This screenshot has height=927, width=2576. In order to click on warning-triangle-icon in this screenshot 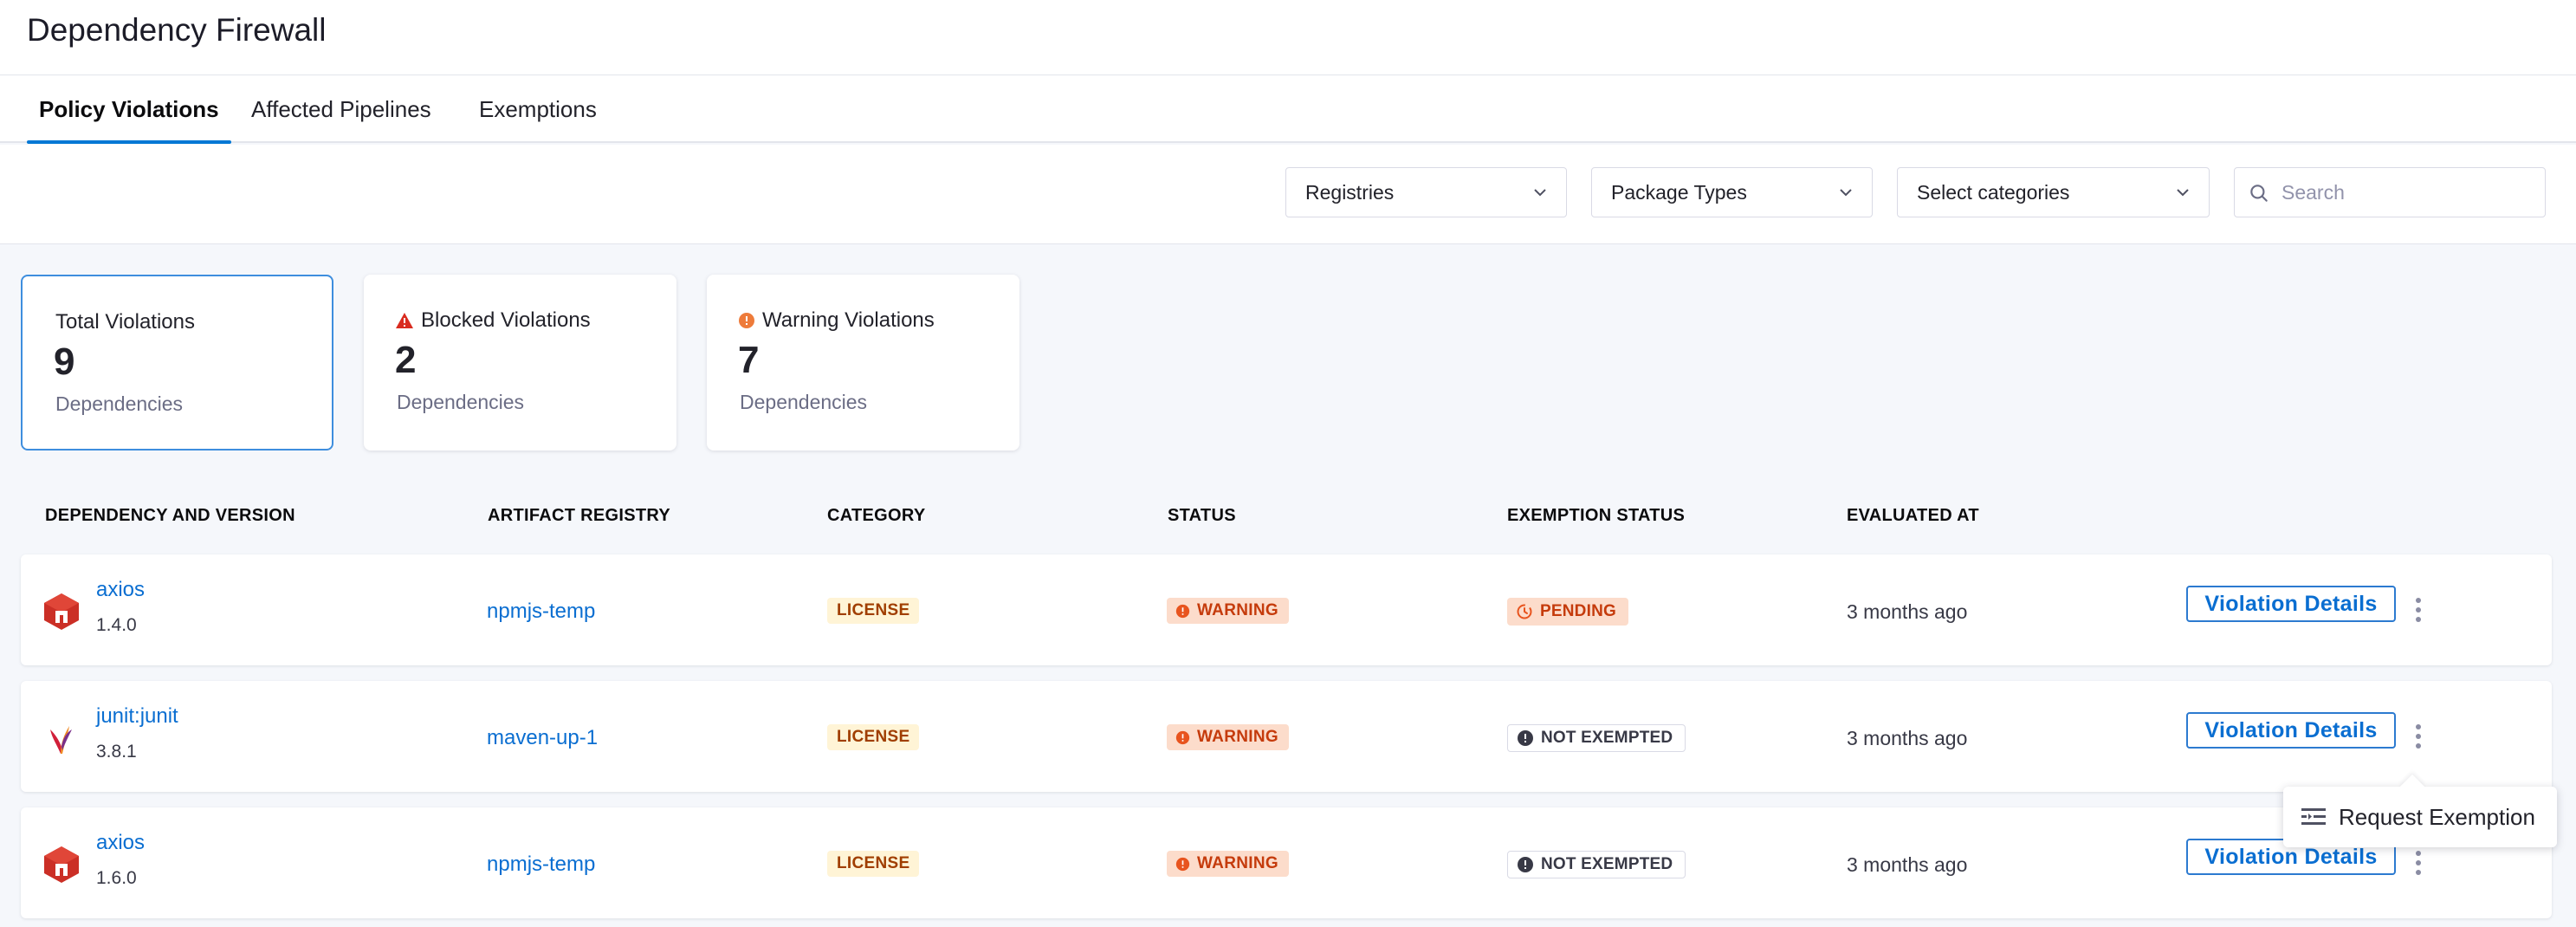, I will do `click(404, 320)`.